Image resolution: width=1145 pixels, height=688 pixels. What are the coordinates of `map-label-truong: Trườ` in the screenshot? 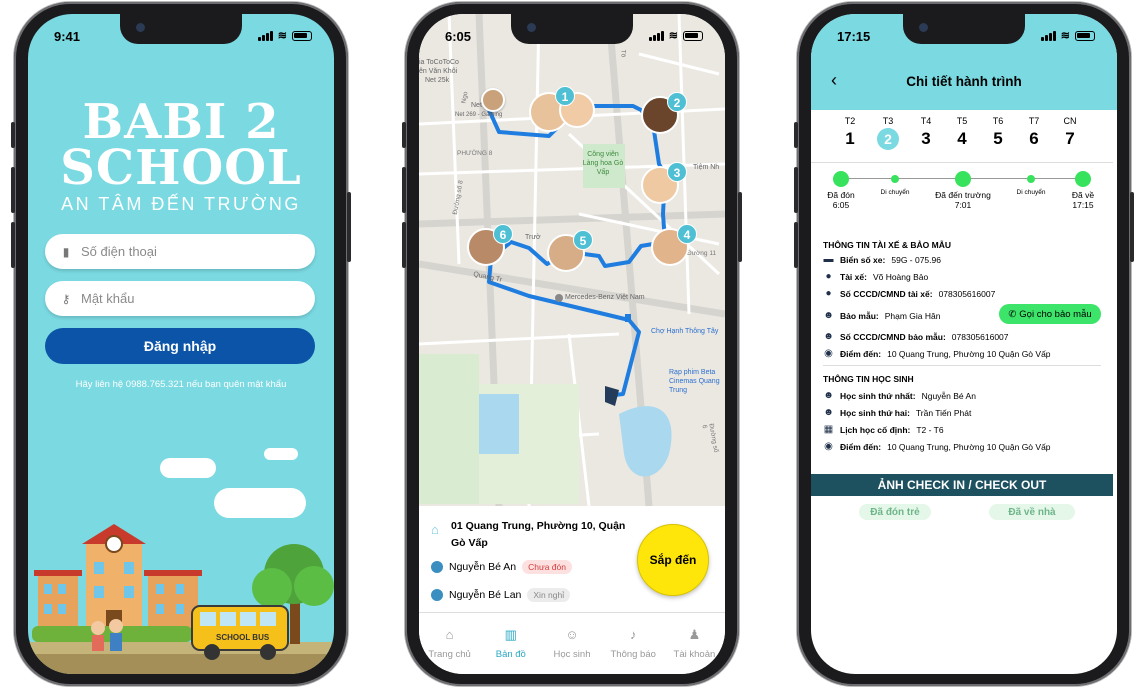 It's located at (533, 237).